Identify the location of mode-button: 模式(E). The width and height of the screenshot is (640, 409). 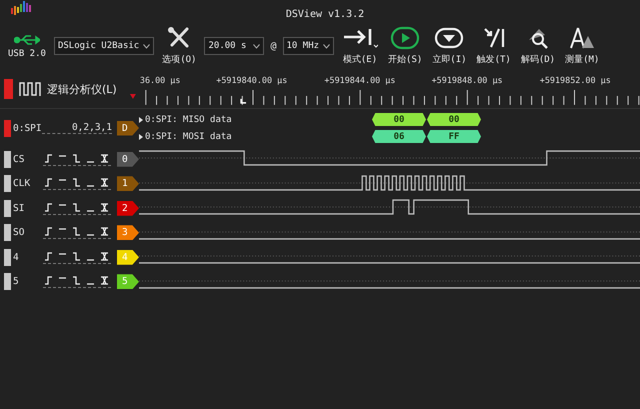
(360, 46).